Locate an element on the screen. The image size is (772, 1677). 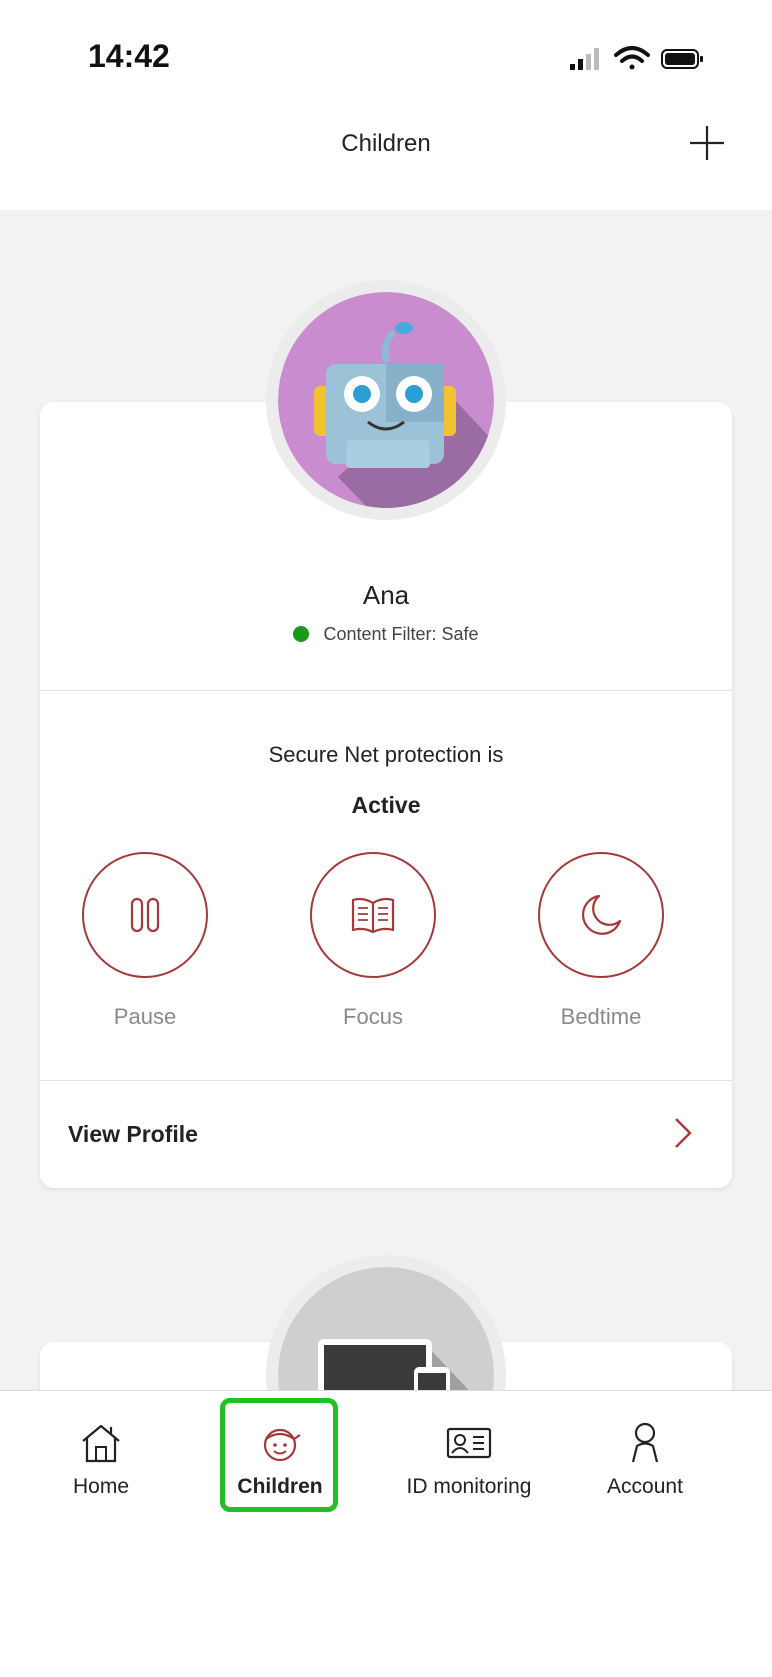
tab-account: Account is located at coordinates (645, 1459).